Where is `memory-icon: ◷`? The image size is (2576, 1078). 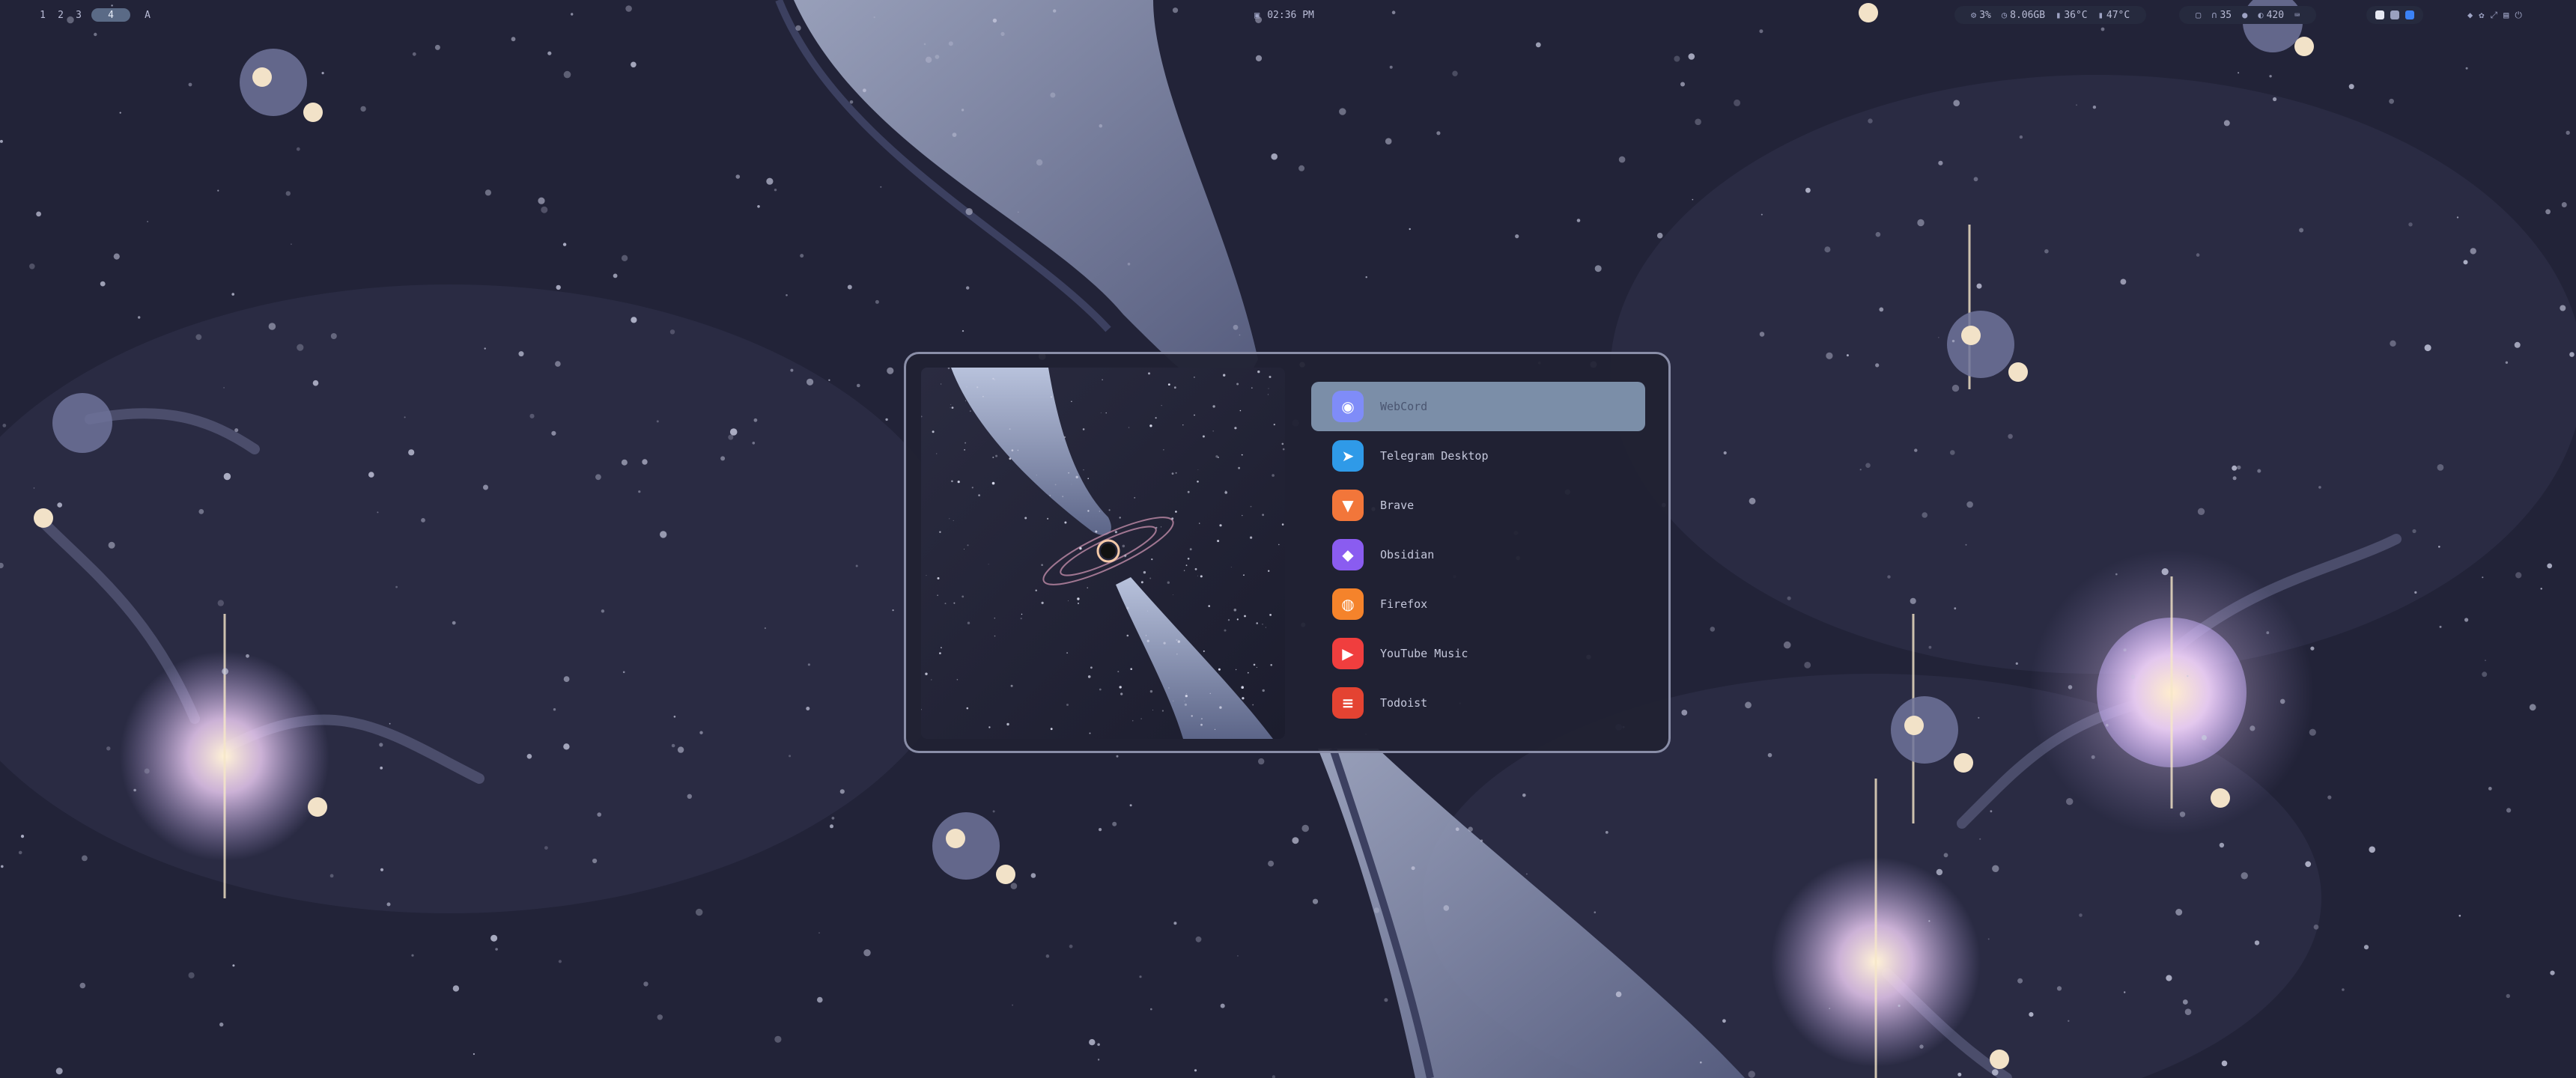
memory-icon: ◷ is located at coordinates (2004, 15).